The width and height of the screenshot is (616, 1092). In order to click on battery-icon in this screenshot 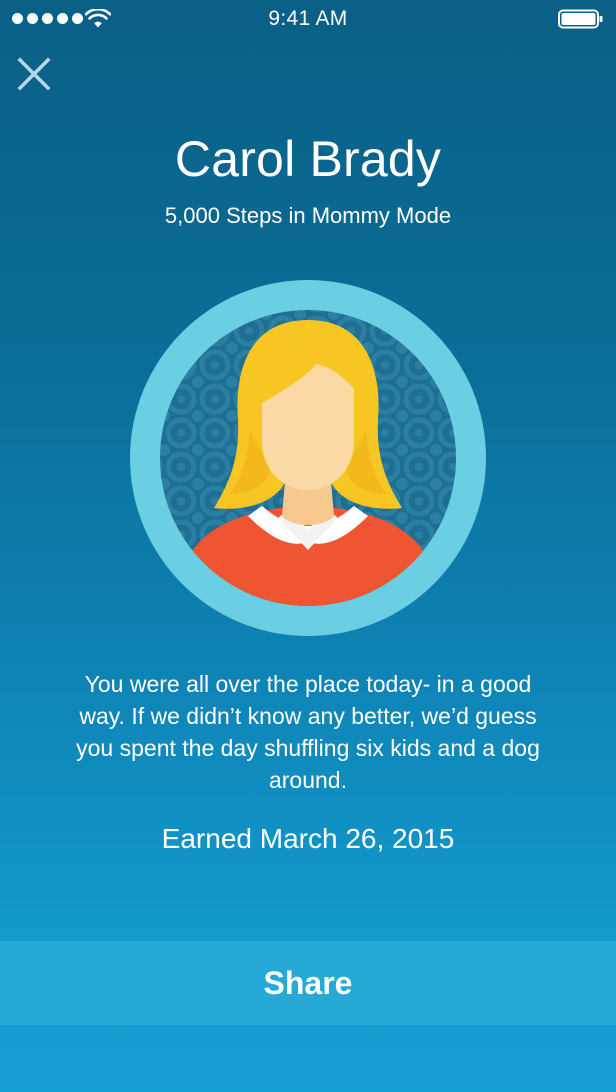, I will do `click(580, 19)`.